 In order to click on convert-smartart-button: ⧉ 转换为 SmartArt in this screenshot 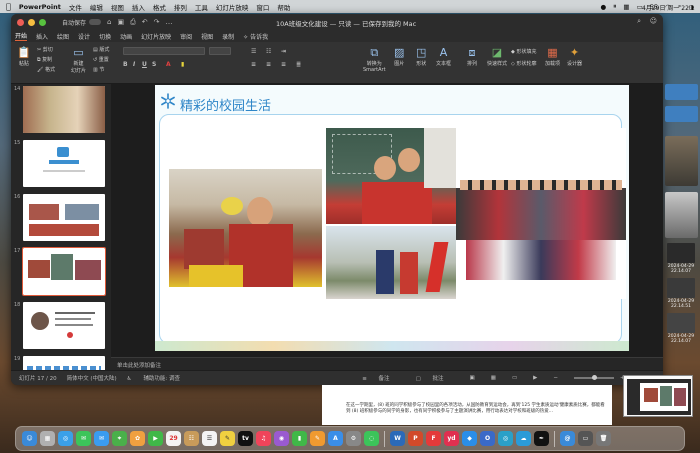, I will do `click(374, 59)`.